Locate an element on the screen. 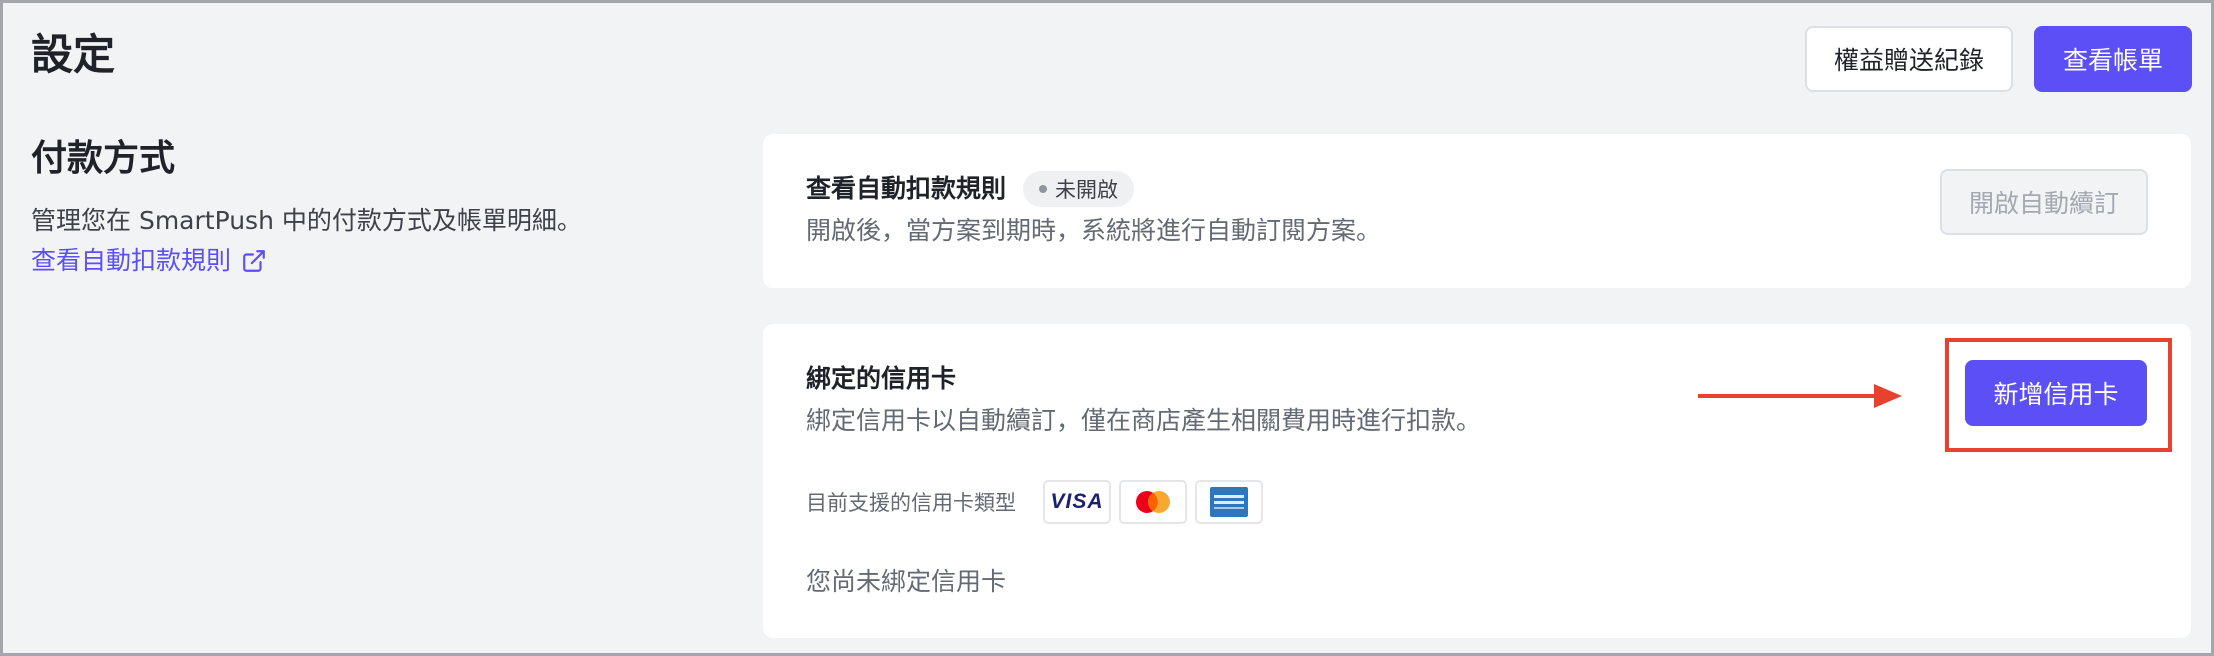 The width and height of the screenshot is (2214, 656). auto-debit-rules-link: 查看自動扣款規則 is located at coordinates (149, 261).